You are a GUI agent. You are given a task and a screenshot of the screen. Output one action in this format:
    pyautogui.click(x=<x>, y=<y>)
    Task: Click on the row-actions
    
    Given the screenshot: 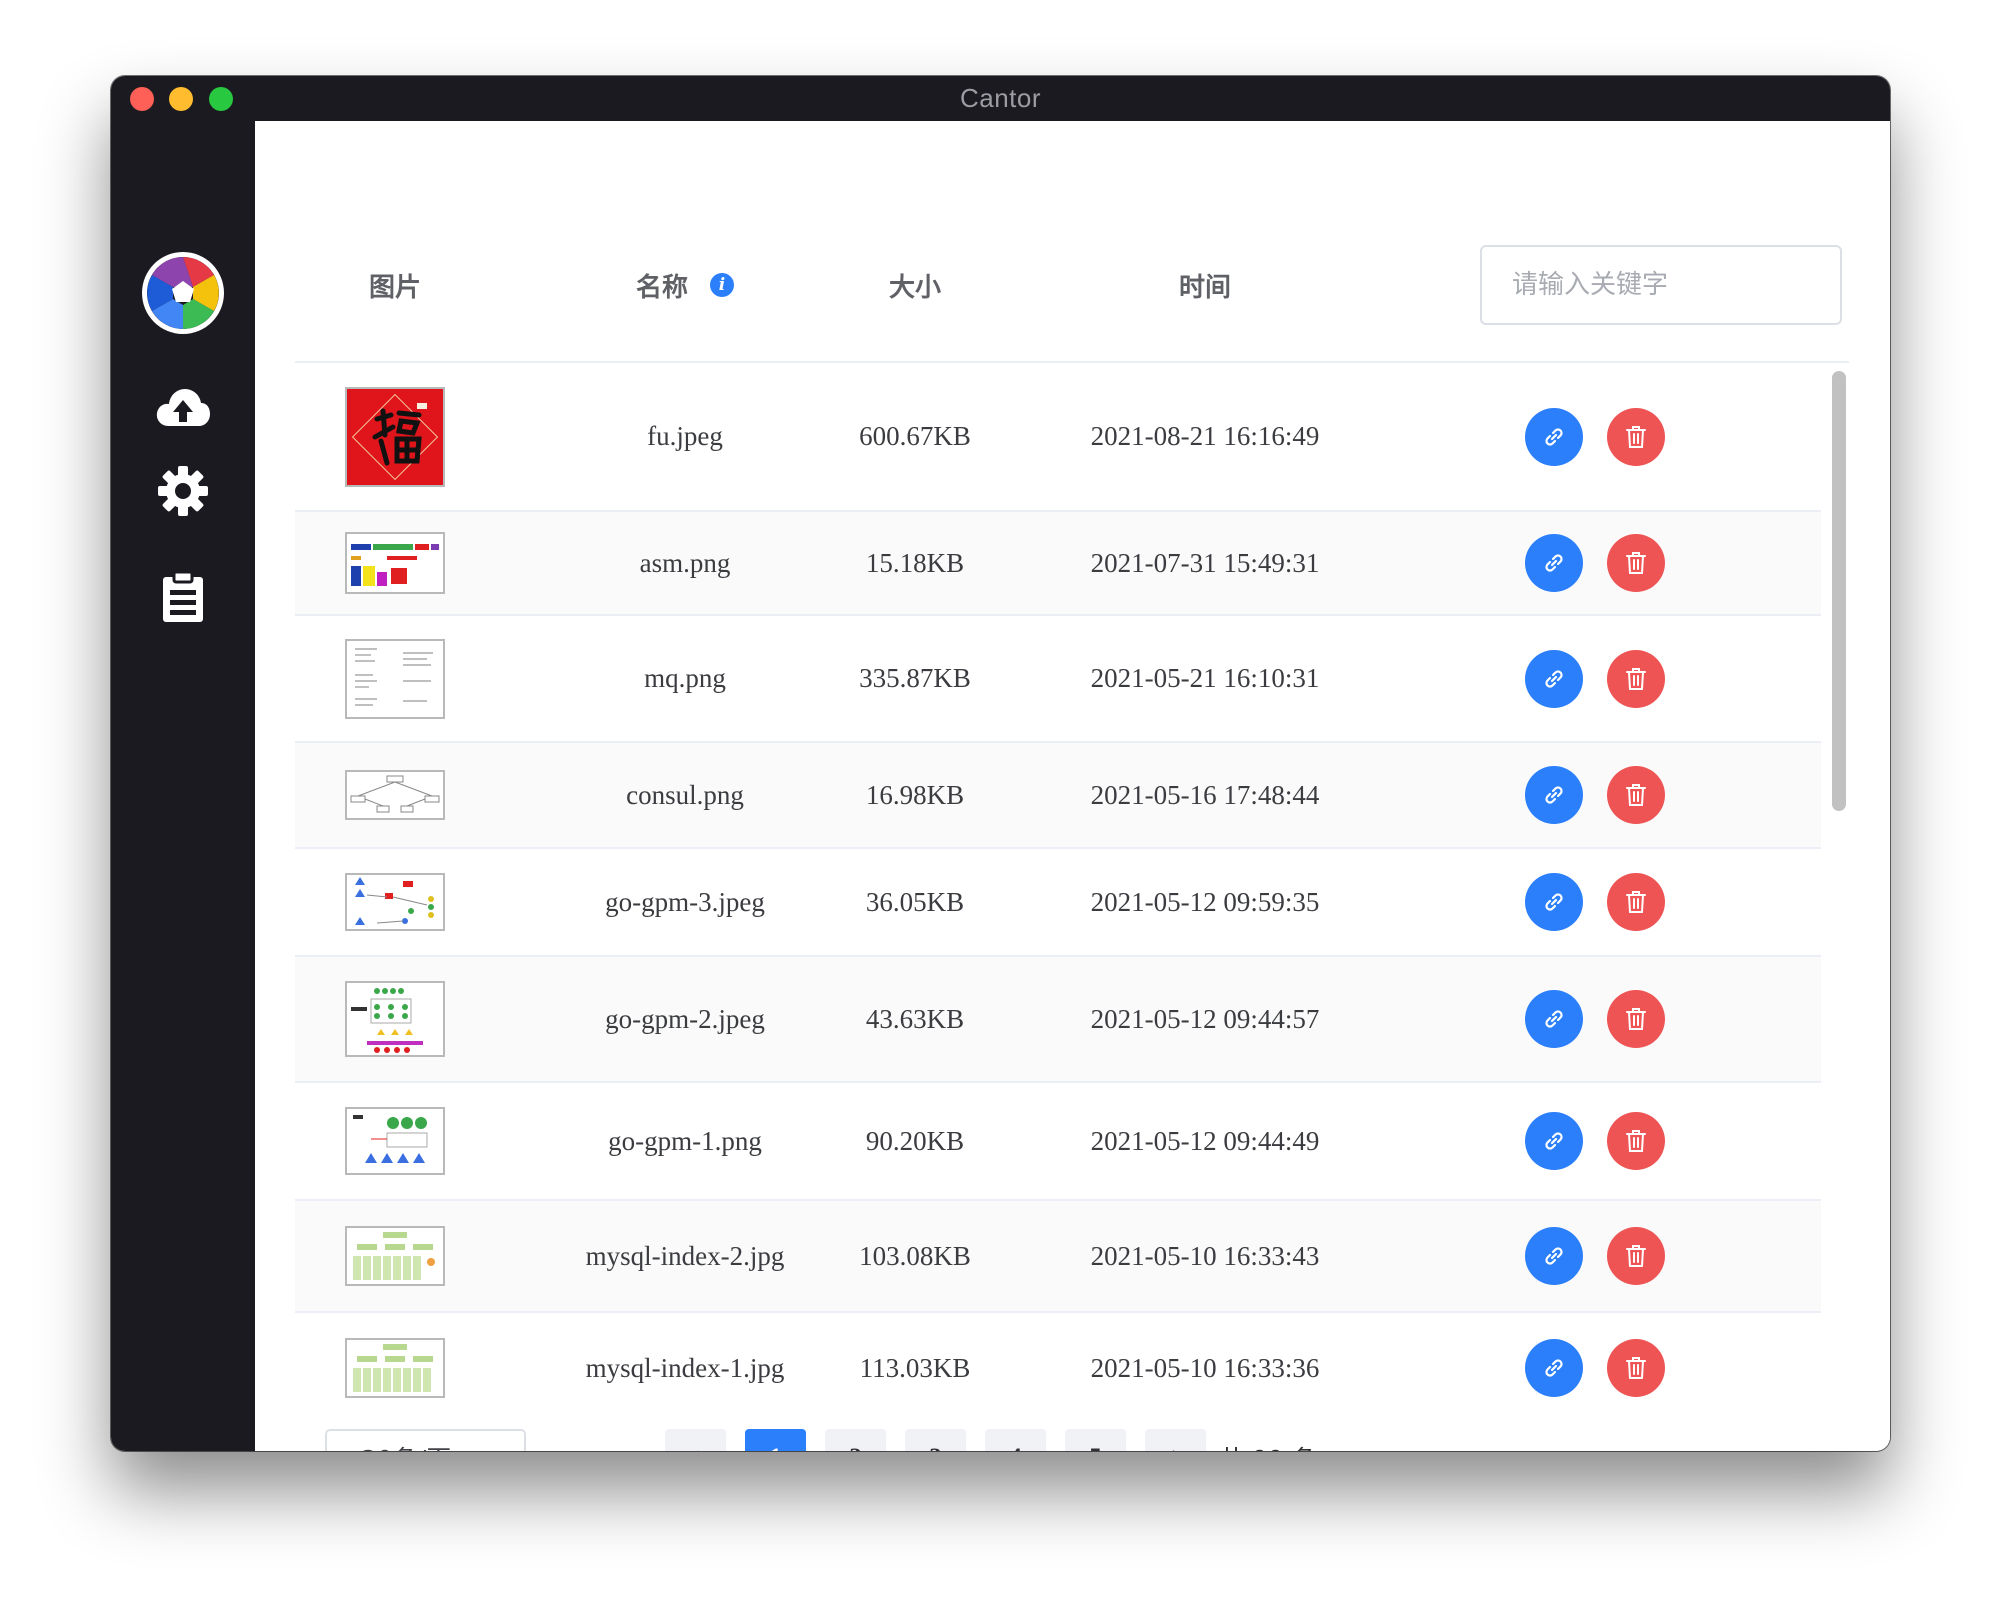 What is the action you would take?
    pyautogui.click(x=1595, y=902)
    